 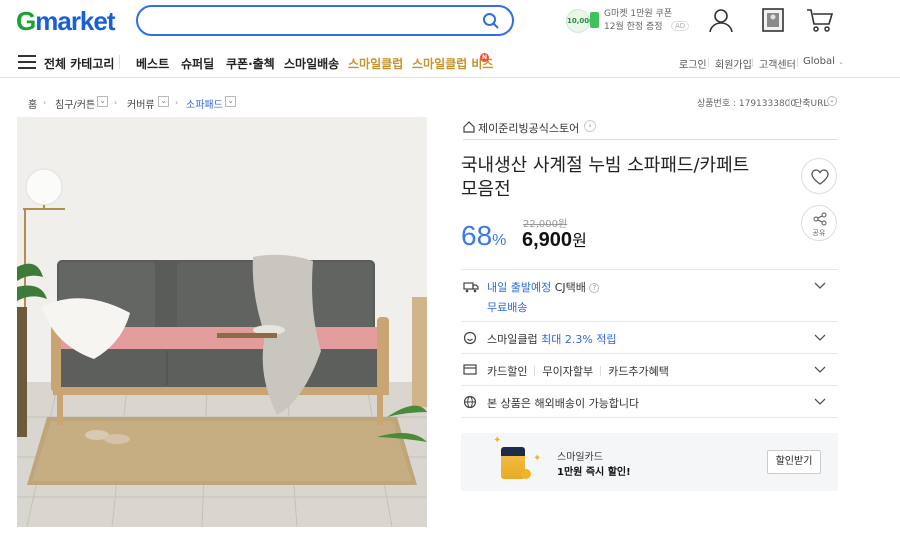 I want to click on short-url-link: 단축URL, so click(x=811, y=102).